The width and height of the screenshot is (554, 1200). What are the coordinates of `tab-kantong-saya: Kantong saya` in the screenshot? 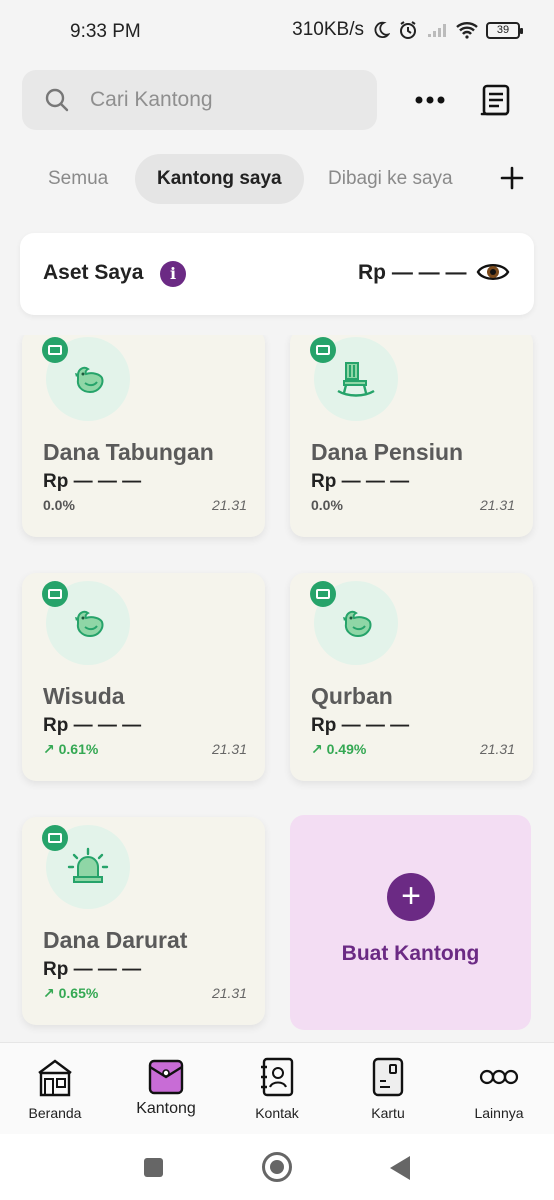 It's located at (219, 179).